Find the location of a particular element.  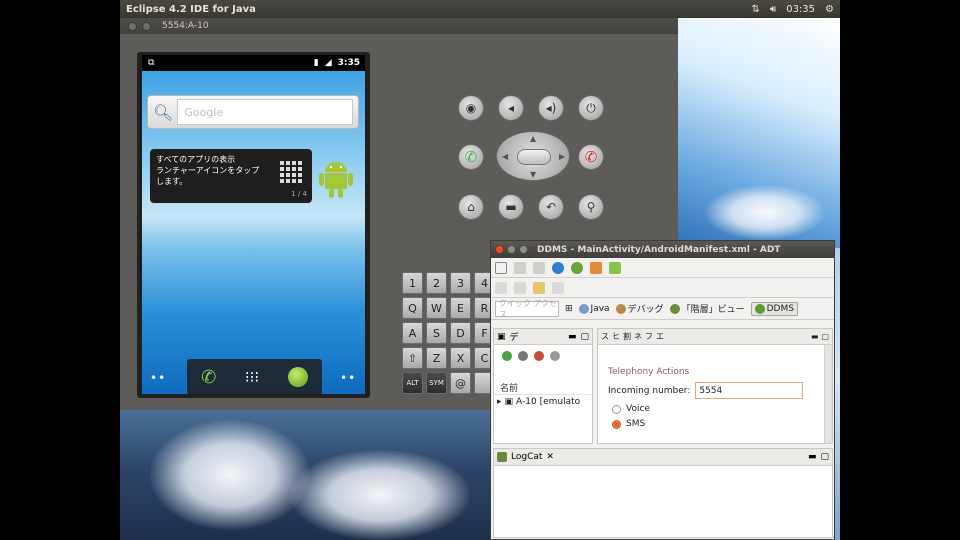

call-button: ✆ is located at coordinates (471, 157).